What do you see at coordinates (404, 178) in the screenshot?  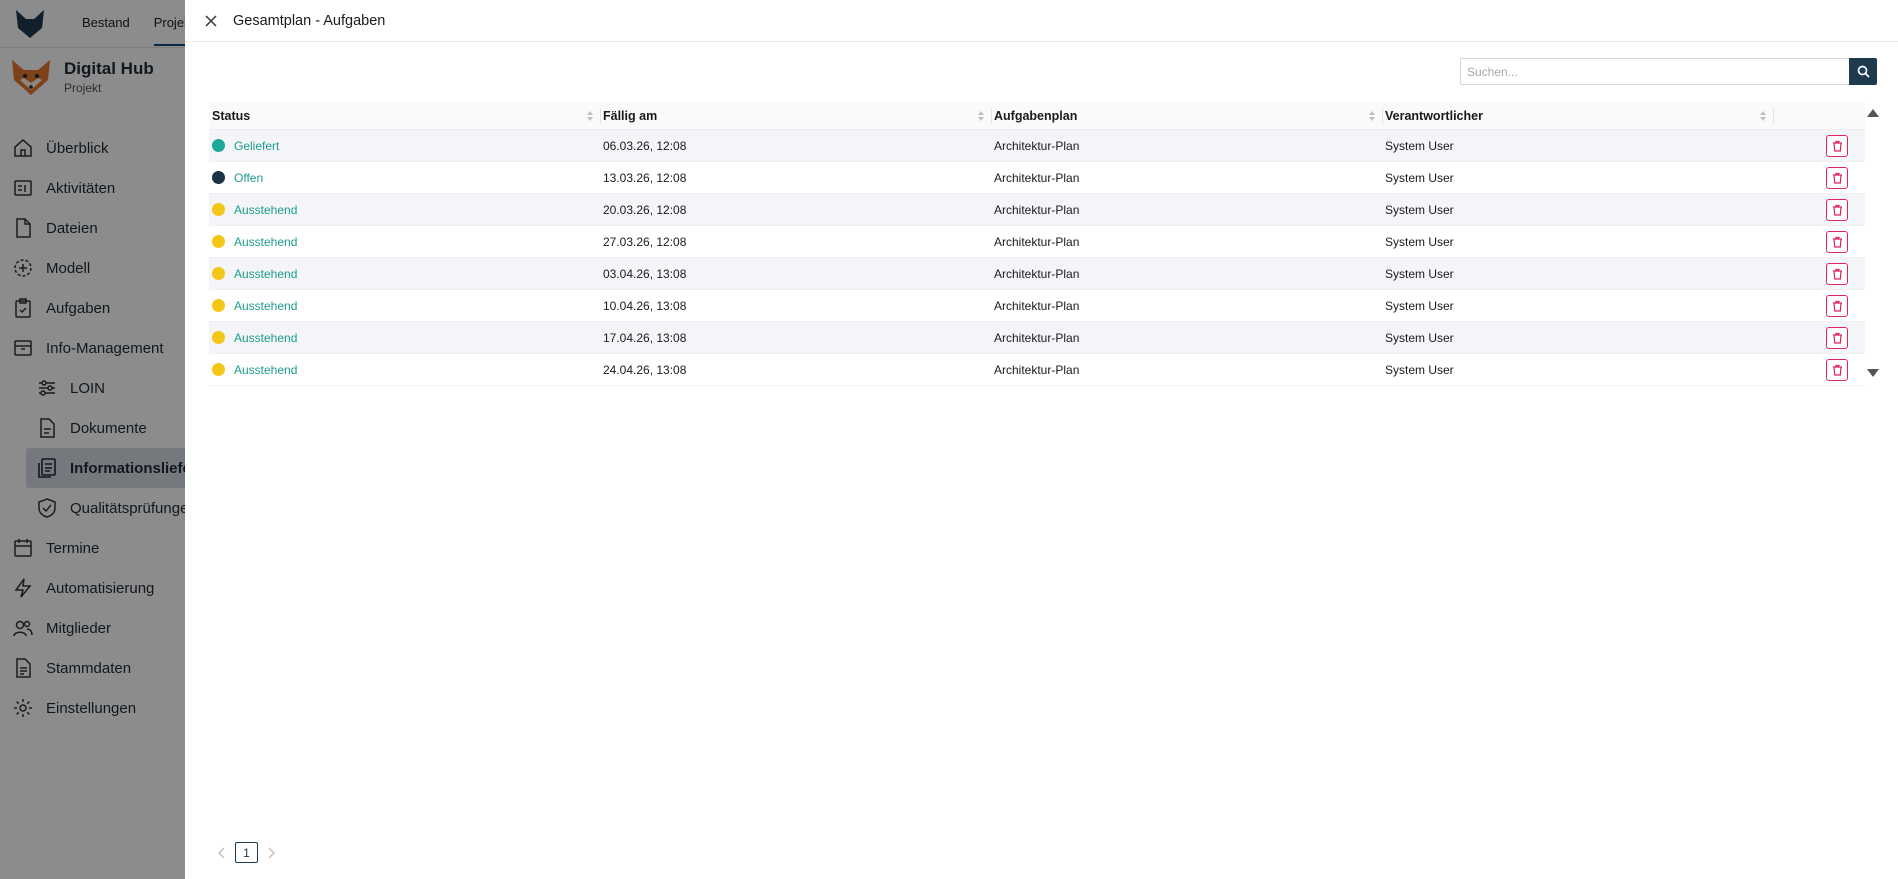 I see `status-cell: Offen` at bounding box center [404, 178].